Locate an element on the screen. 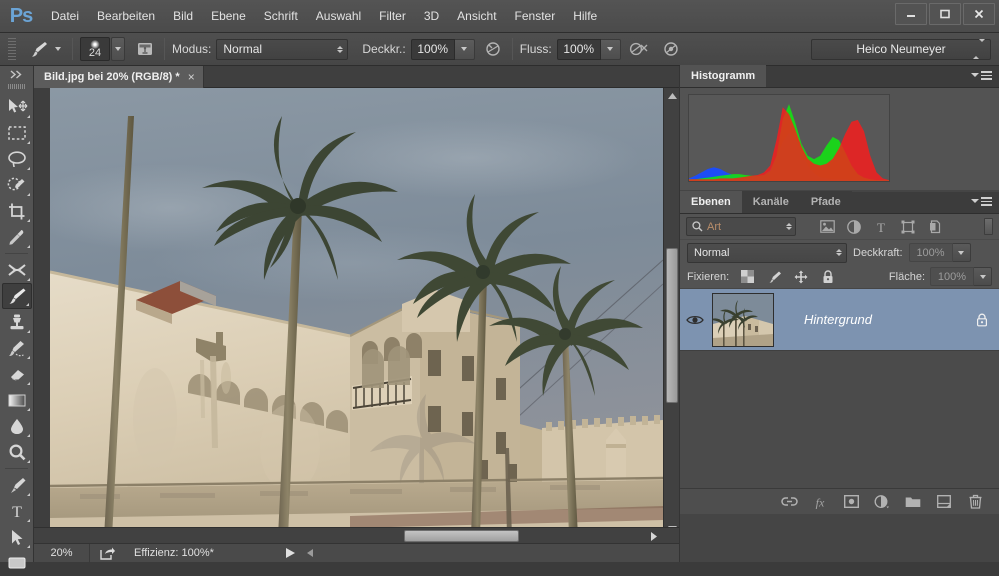  filter-adjustment-icon is located at coordinates (854, 227).